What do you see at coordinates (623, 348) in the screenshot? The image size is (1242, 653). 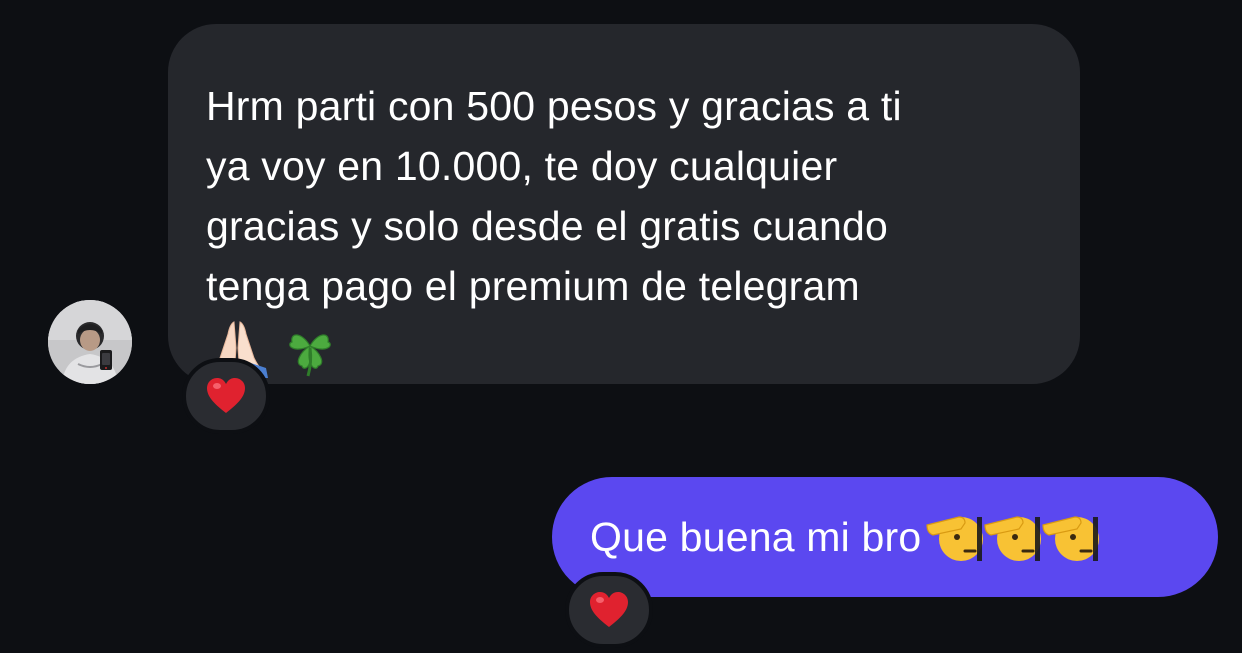 I see `incoming-emoji-row` at bounding box center [623, 348].